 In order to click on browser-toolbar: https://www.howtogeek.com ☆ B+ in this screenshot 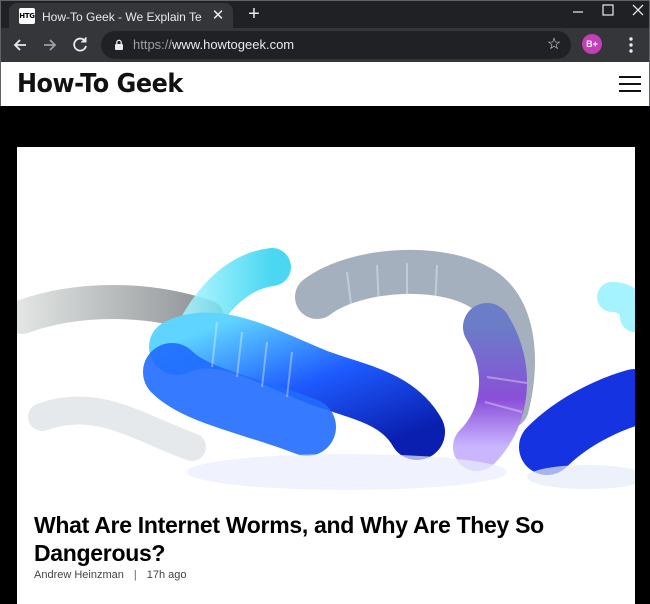, I will do `click(325, 45)`.